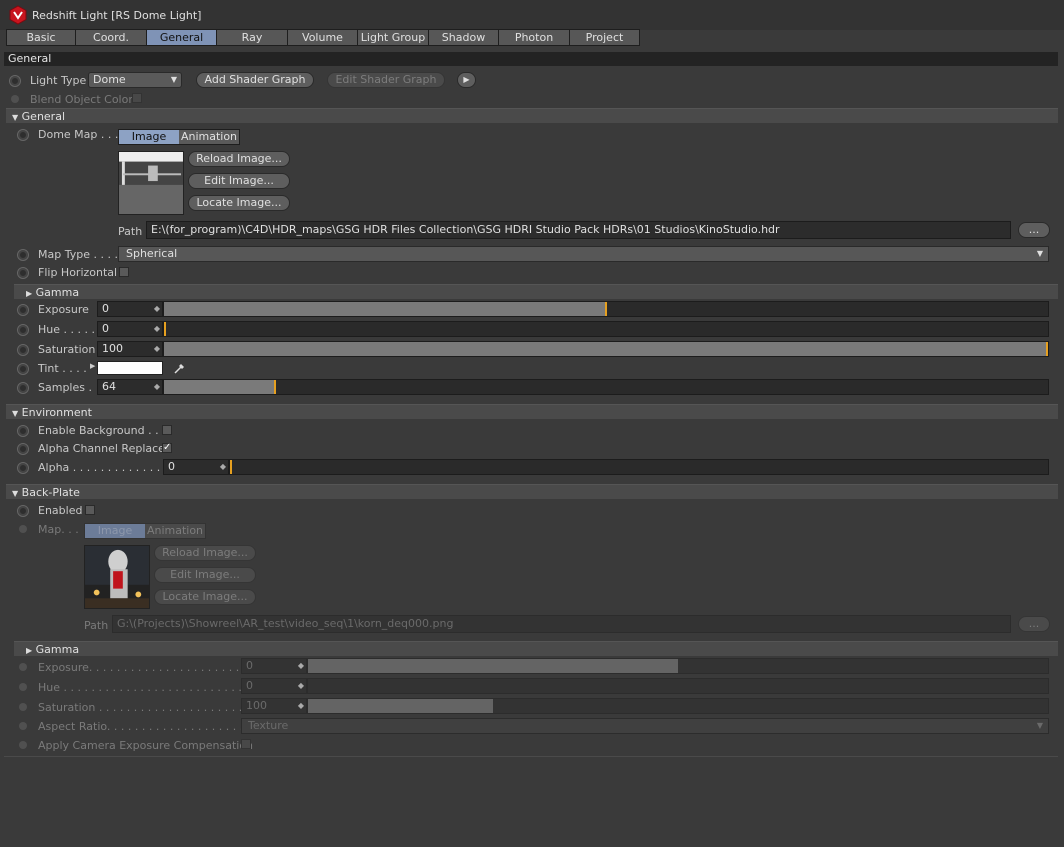  What do you see at coordinates (65, 387) in the screenshot?
I see `samples-label: Samples .` at bounding box center [65, 387].